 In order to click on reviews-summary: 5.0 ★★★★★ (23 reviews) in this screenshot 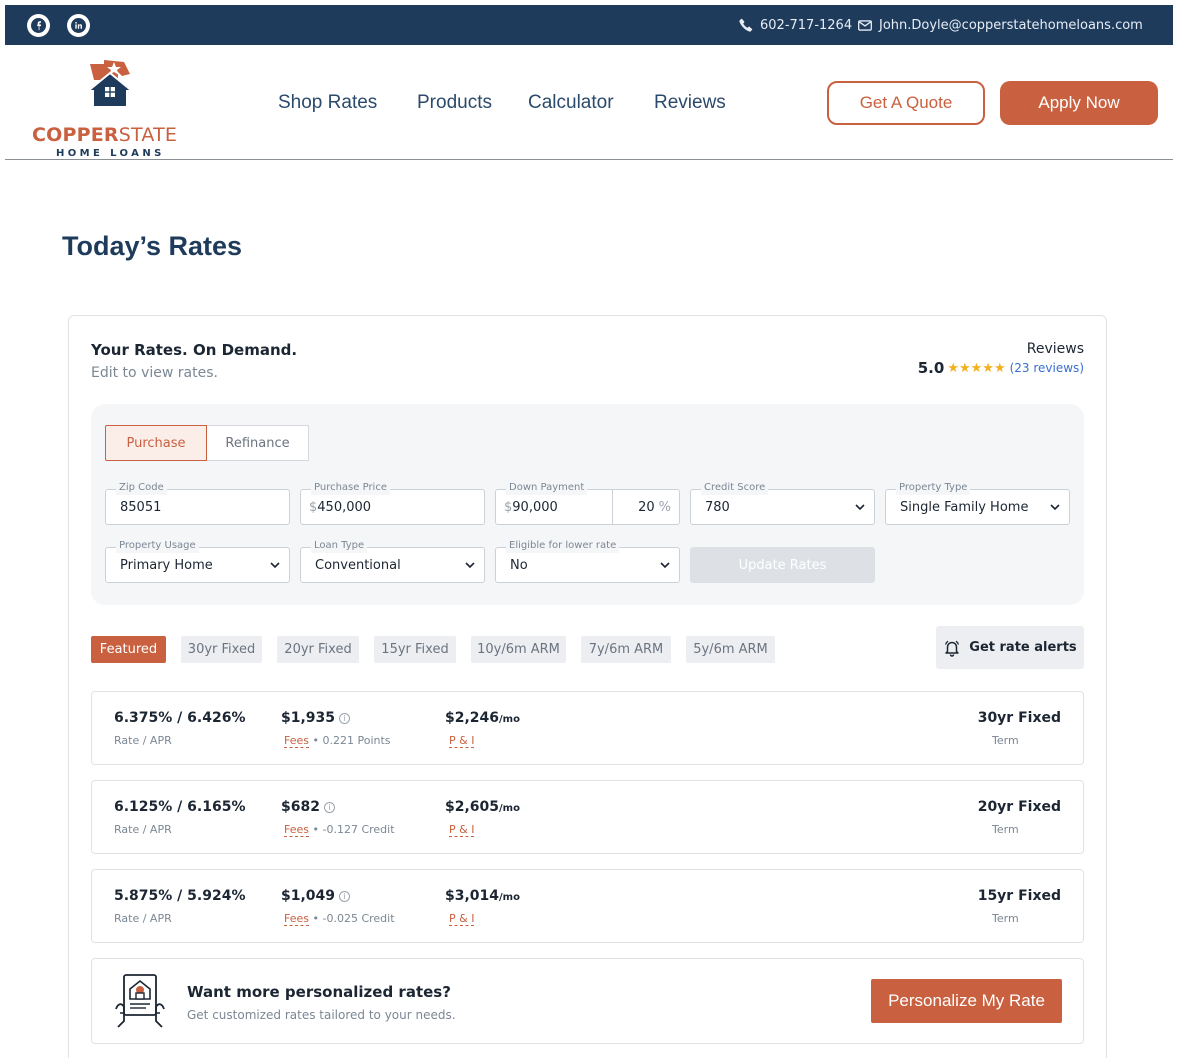, I will do `click(1001, 368)`.